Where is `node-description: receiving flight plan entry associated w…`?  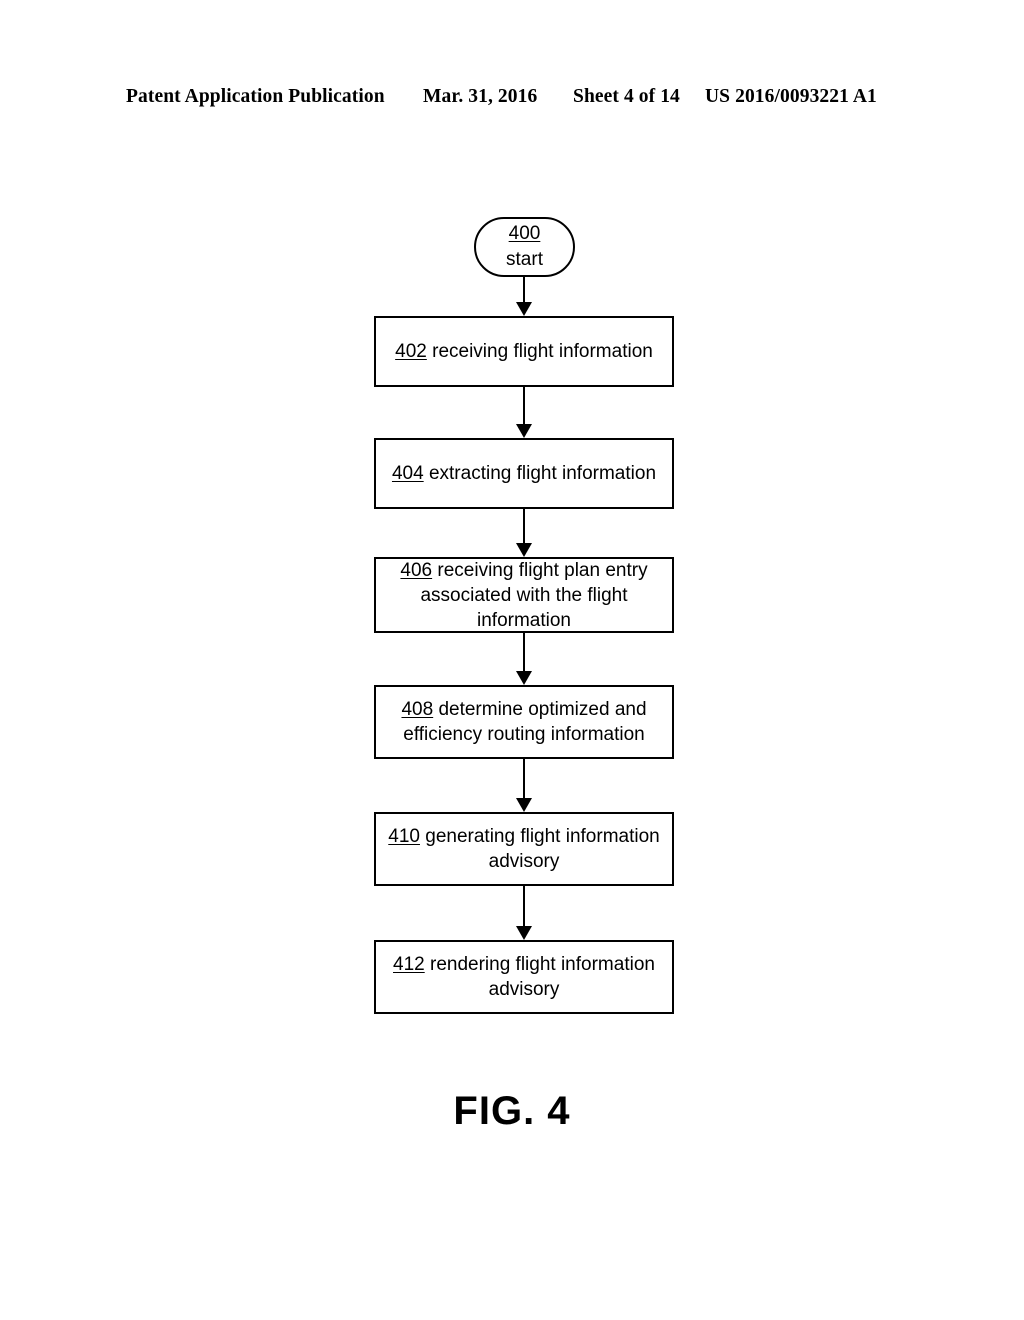 node-description: receiving flight plan entry associated w… is located at coordinates (534, 595).